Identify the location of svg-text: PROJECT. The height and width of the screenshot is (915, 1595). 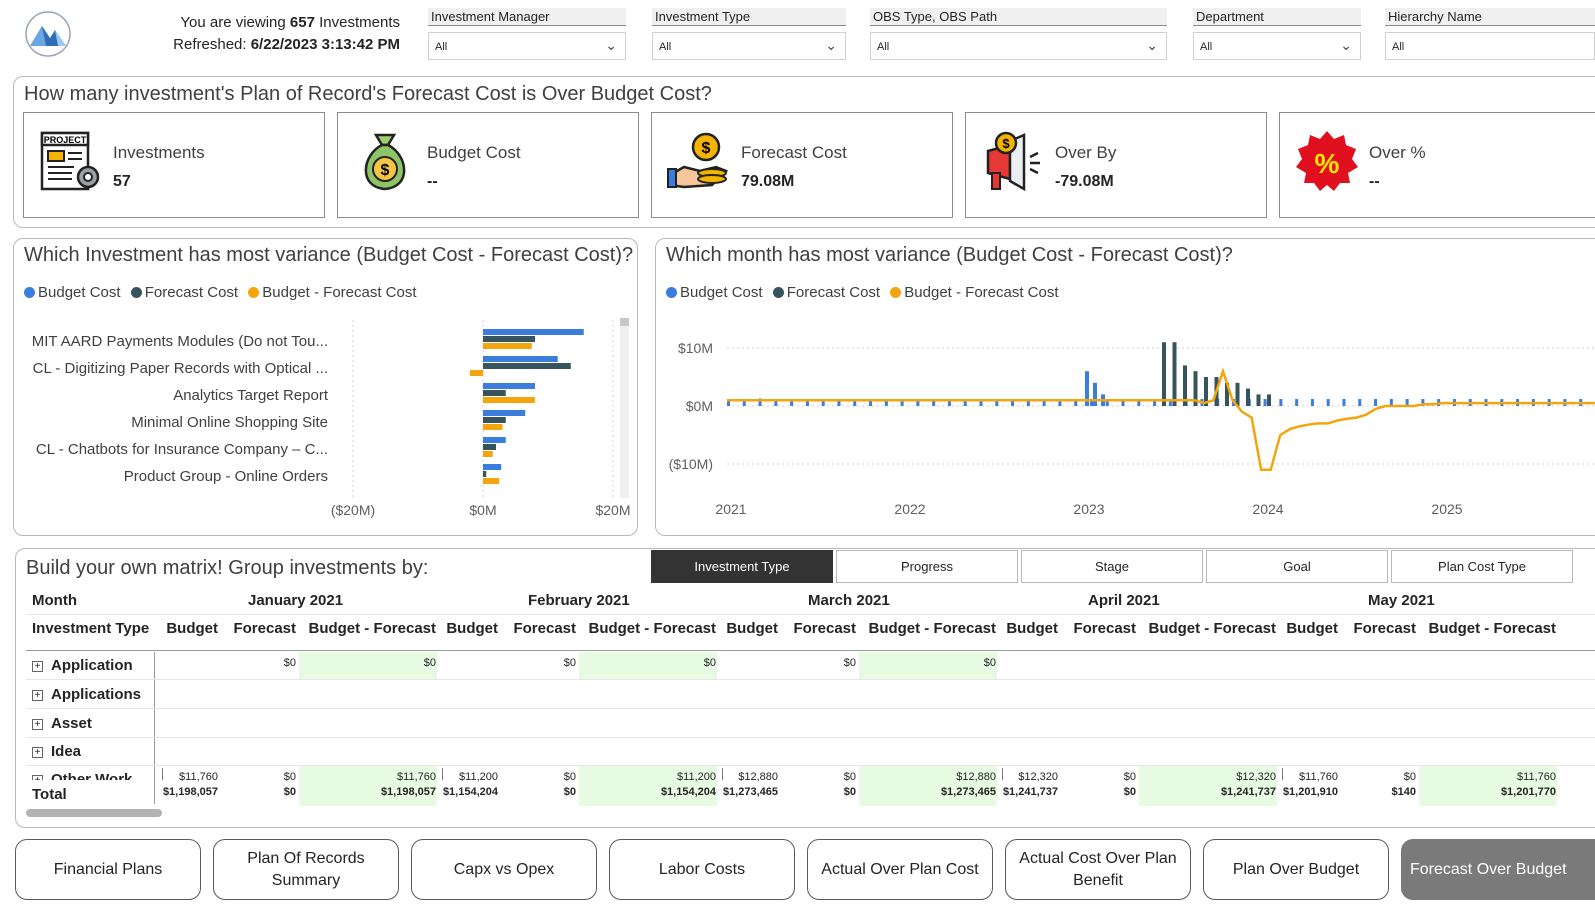
(65, 140).